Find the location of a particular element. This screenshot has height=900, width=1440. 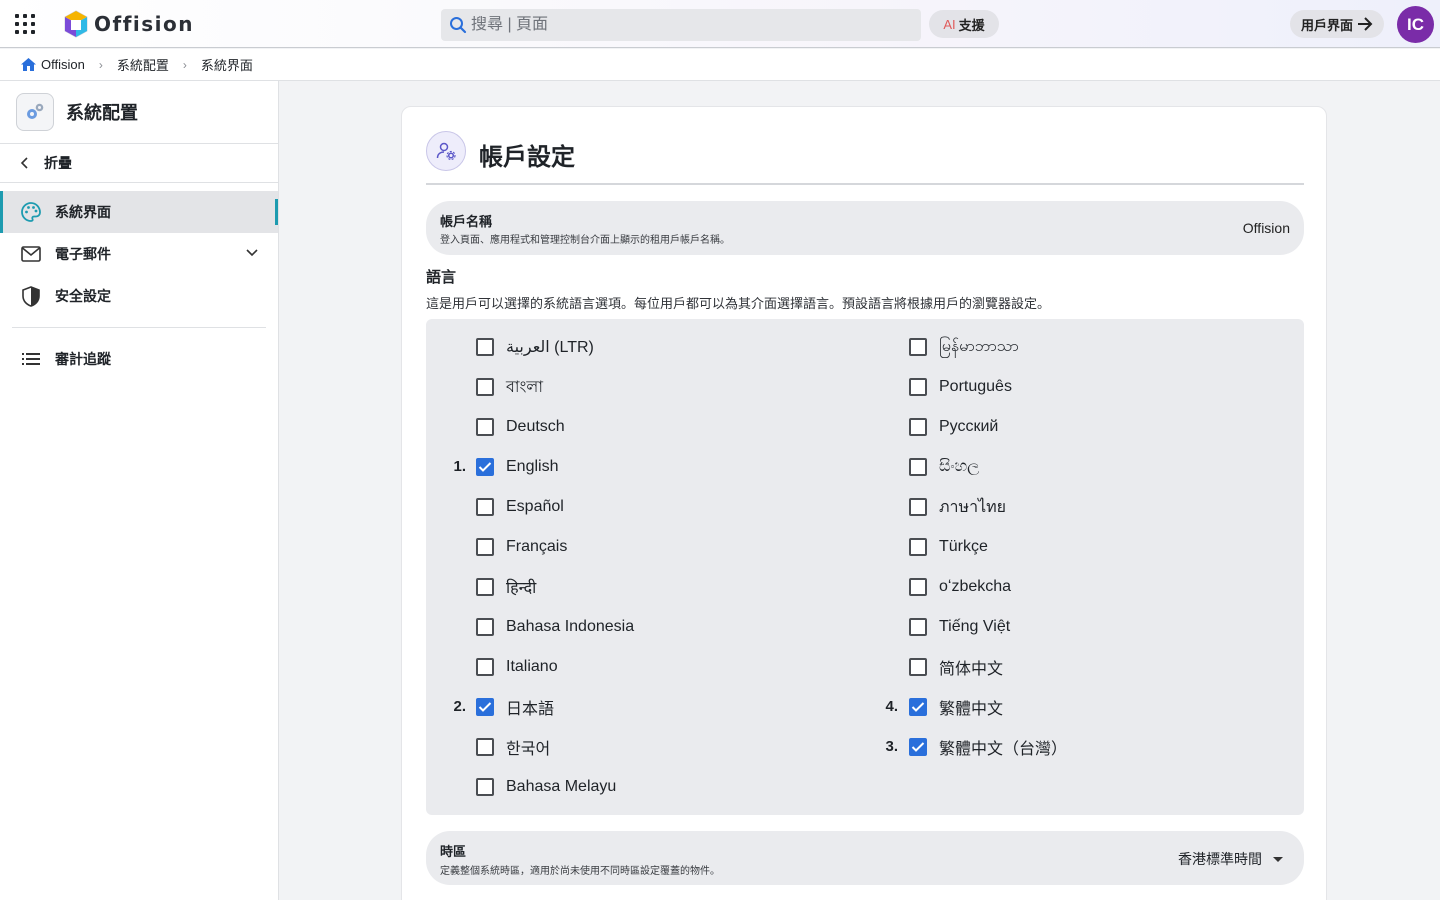

language-option: සිංහල is located at coordinates (944, 467).